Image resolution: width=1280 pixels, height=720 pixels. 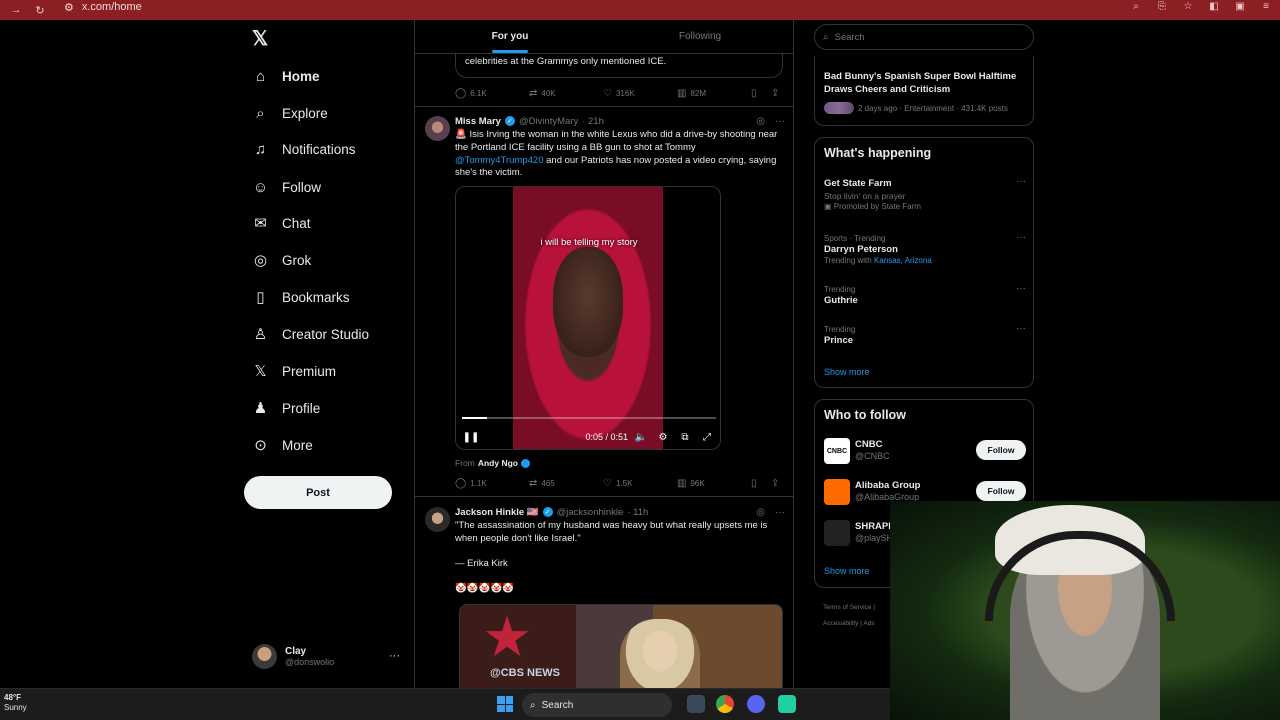 What do you see at coordinates (260, 149) in the screenshot?
I see `bell-icon: ♫` at bounding box center [260, 149].